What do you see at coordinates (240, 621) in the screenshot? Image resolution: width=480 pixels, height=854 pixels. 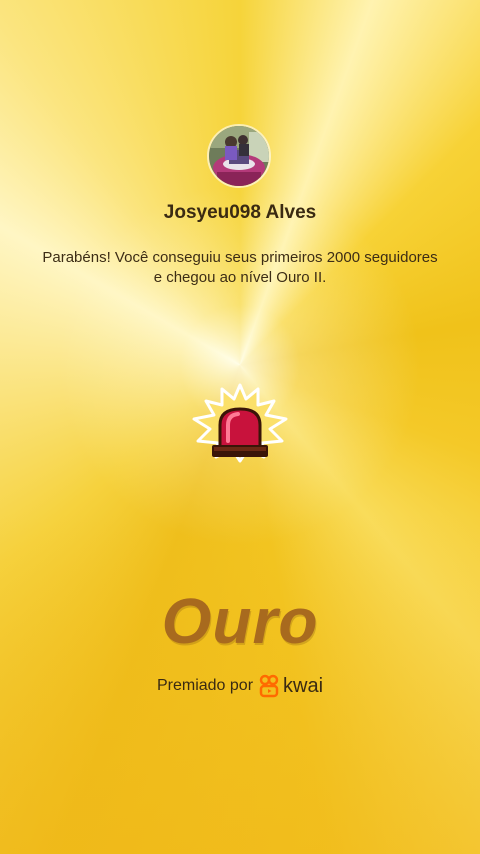 I see `level-title: Ouro` at bounding box center [240, 621].